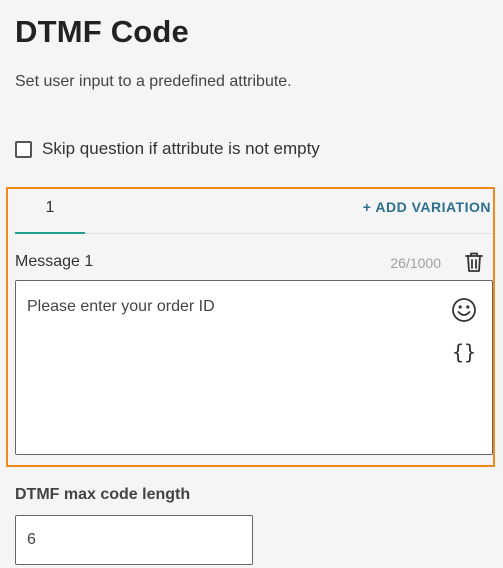 This screenshot has height=568, width=503. Describe the element at coordinates (54, 261) in the screenshot. I see `message-label: Message 1` at that location.